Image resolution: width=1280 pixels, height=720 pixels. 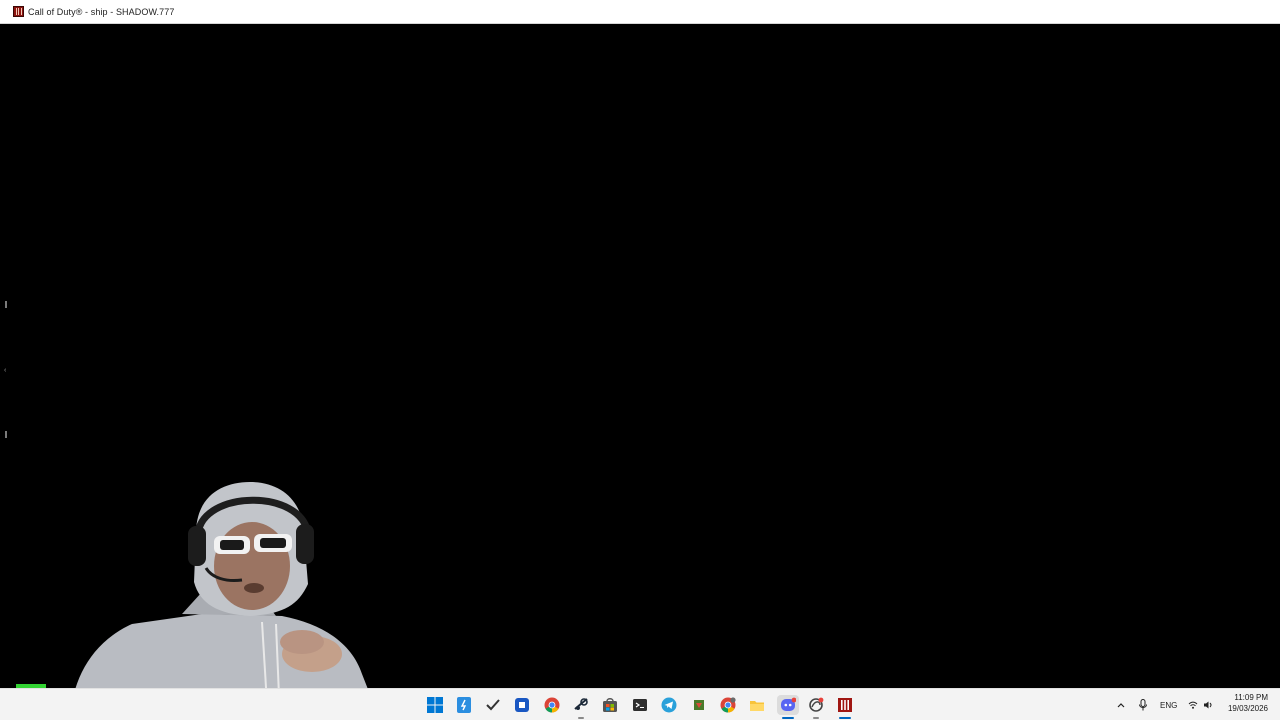 I want to click on clock: 11:09 PM 19/03/2026, so click(x=1248, y=703).